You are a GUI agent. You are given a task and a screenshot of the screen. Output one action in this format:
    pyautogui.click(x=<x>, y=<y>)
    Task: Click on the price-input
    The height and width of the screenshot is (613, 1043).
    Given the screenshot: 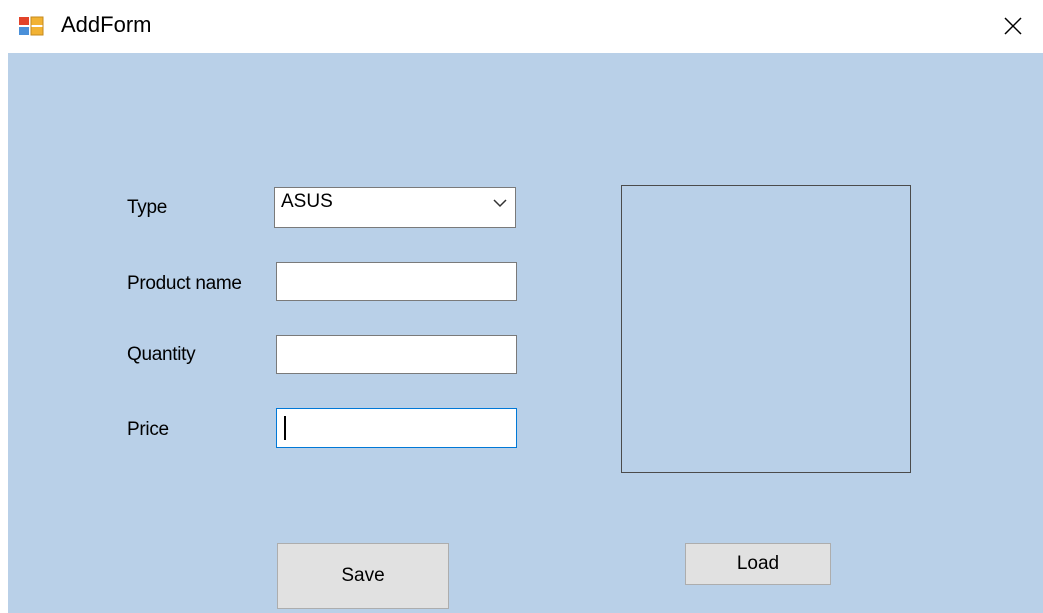 What is the action you would take?
    pyautogui.click(x=396, y=428)
    